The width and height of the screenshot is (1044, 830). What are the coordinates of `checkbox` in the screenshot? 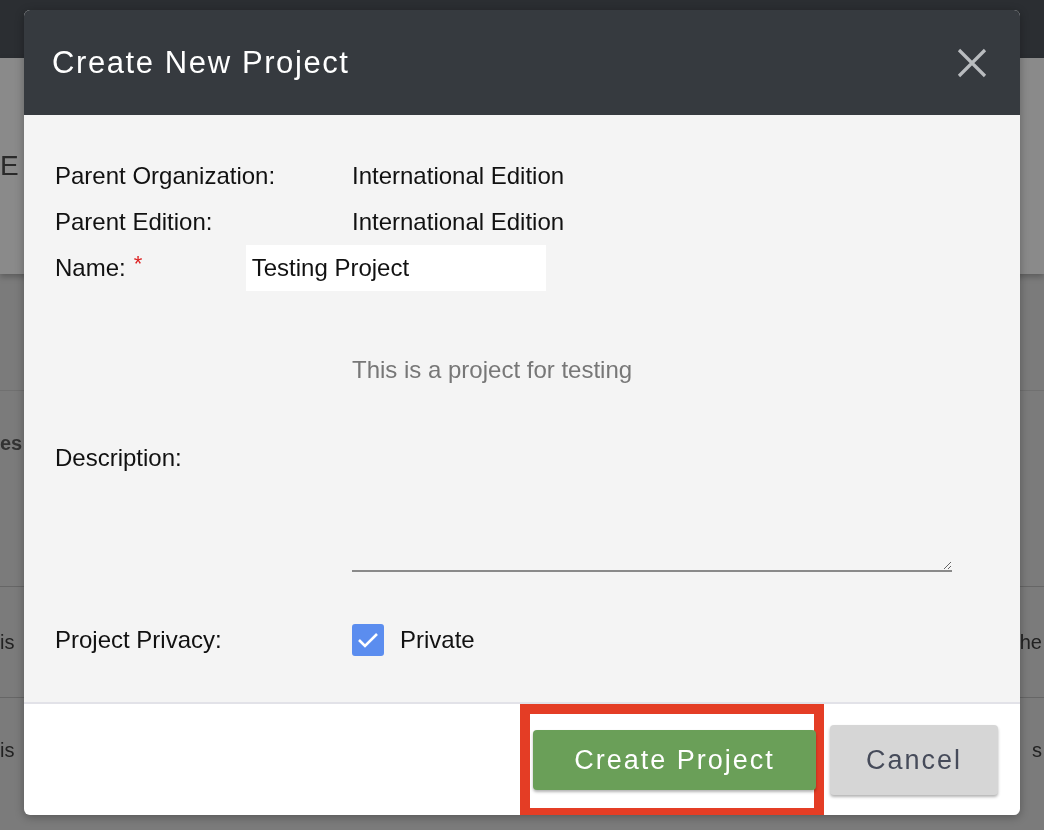 It's located at (368, 640).